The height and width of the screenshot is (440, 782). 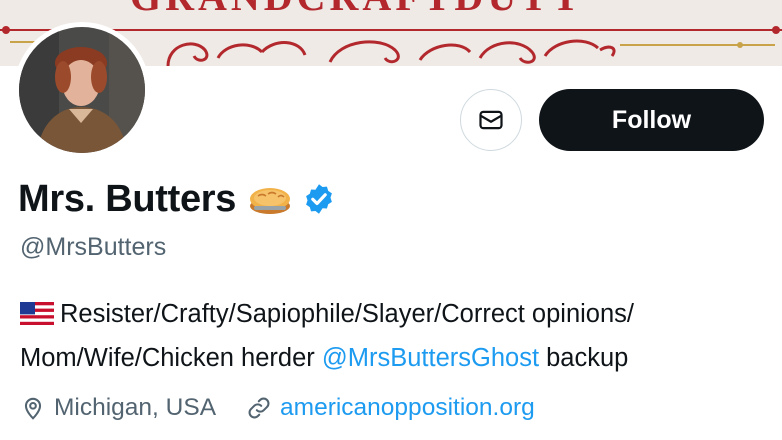 I want to click on avatar, so click(x=82, y=90).